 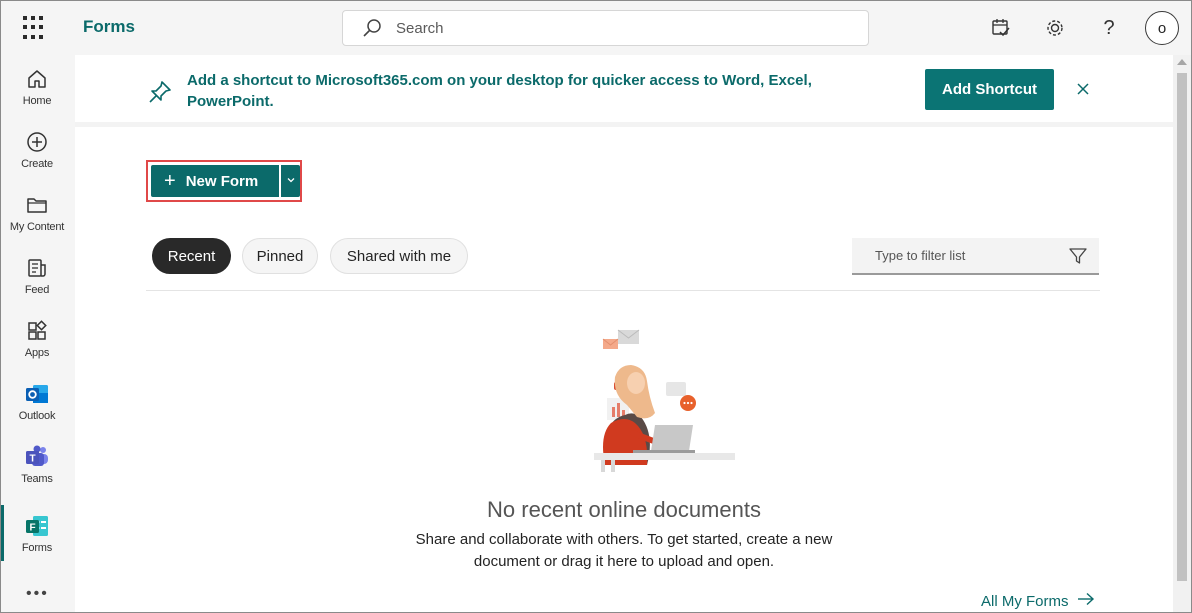 I want to click on forms-icon: F, so click(x=37, y=526).